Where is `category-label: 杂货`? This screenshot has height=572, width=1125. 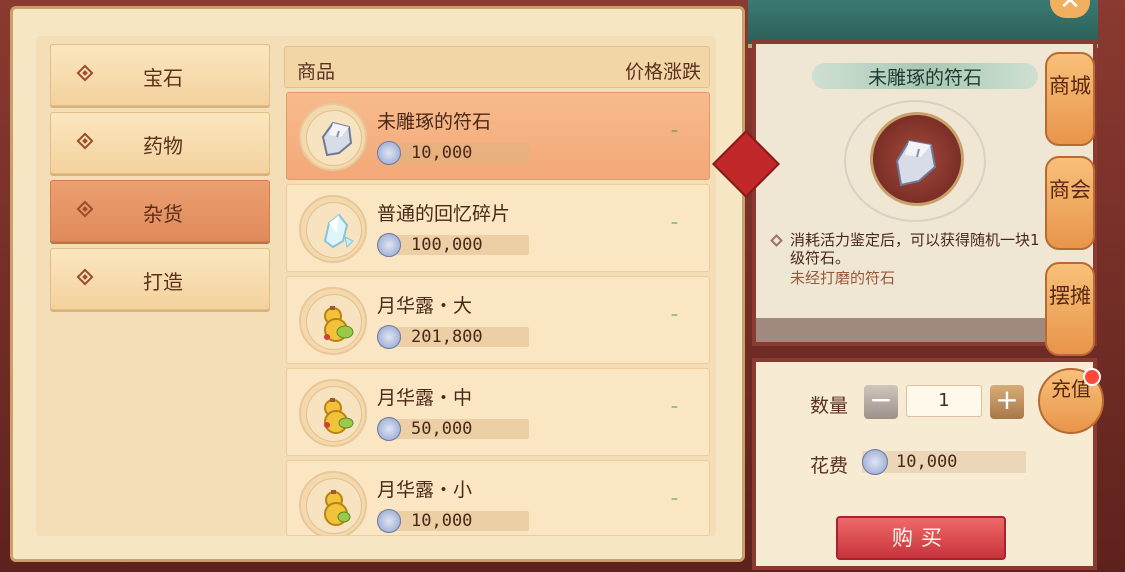
category-label: 杂货 is located at coordinates (163, 214).